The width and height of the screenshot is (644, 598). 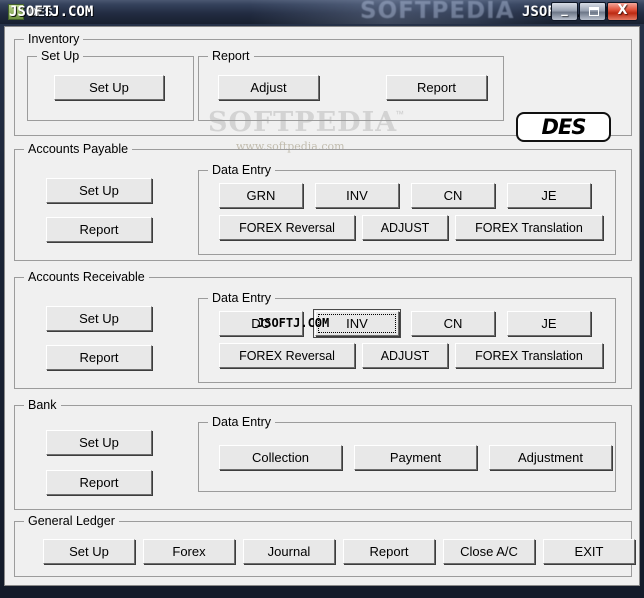 I want to click on maximize-button, so click(x=592, y=11).